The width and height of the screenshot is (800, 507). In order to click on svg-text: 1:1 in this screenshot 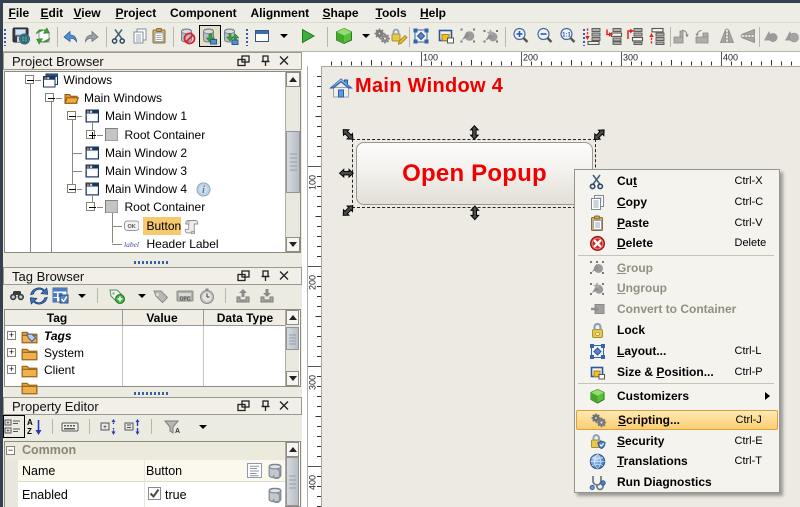, I will do `click(566, 36)`.